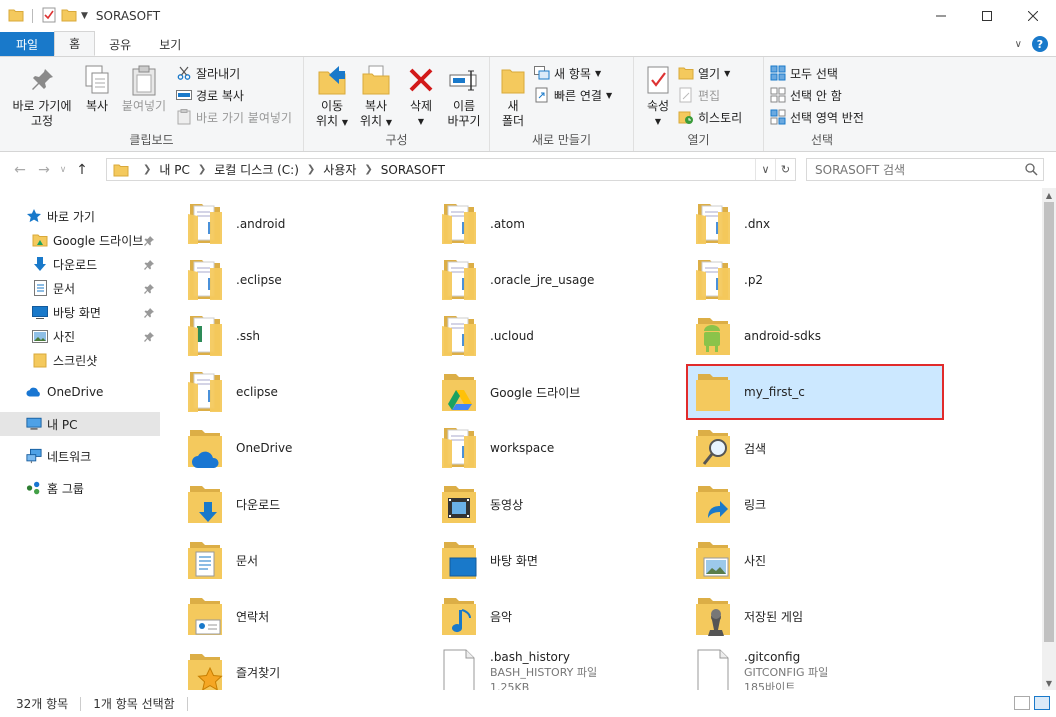 This screenshot has height=717, width=1056. I want to click on breadcrumb-this-pc: 내 PC, so click(174, 169).